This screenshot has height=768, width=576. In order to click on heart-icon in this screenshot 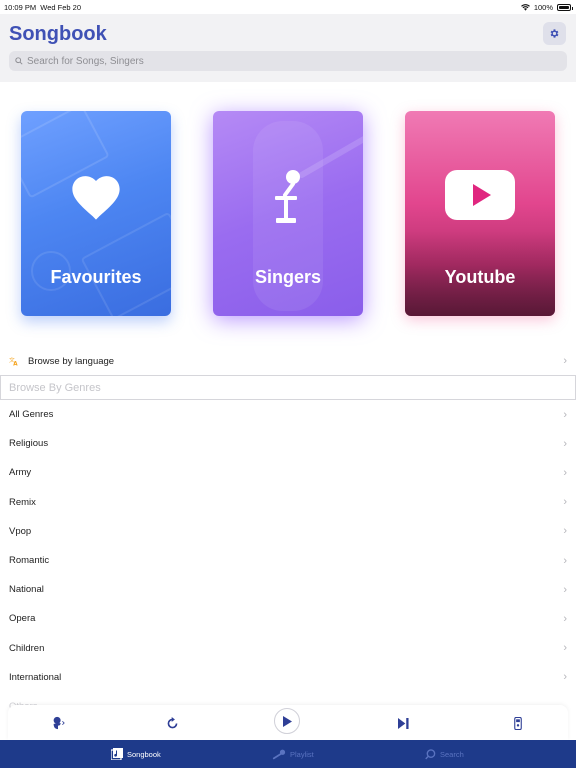, I will do `click(96, 198)`.